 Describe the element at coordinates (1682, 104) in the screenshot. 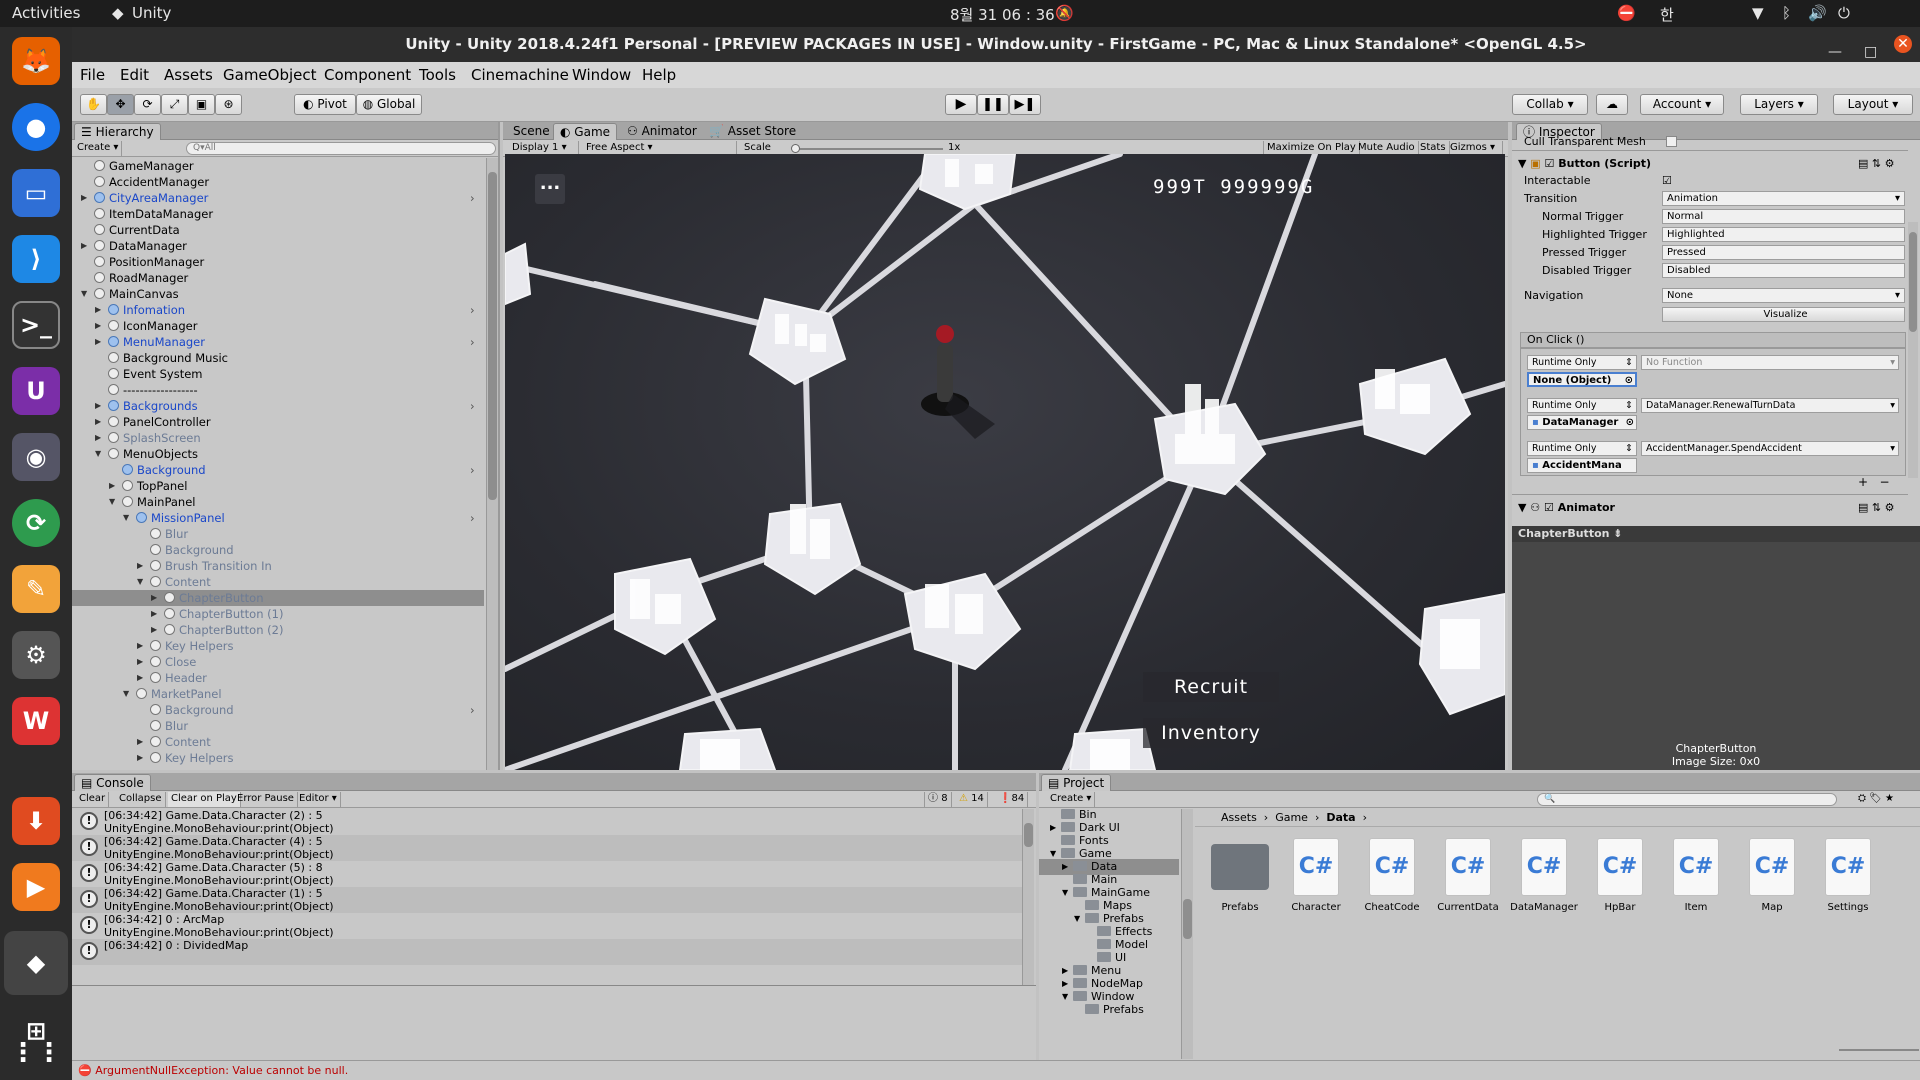

I see `account-dropdown: Account ▾` at that location.